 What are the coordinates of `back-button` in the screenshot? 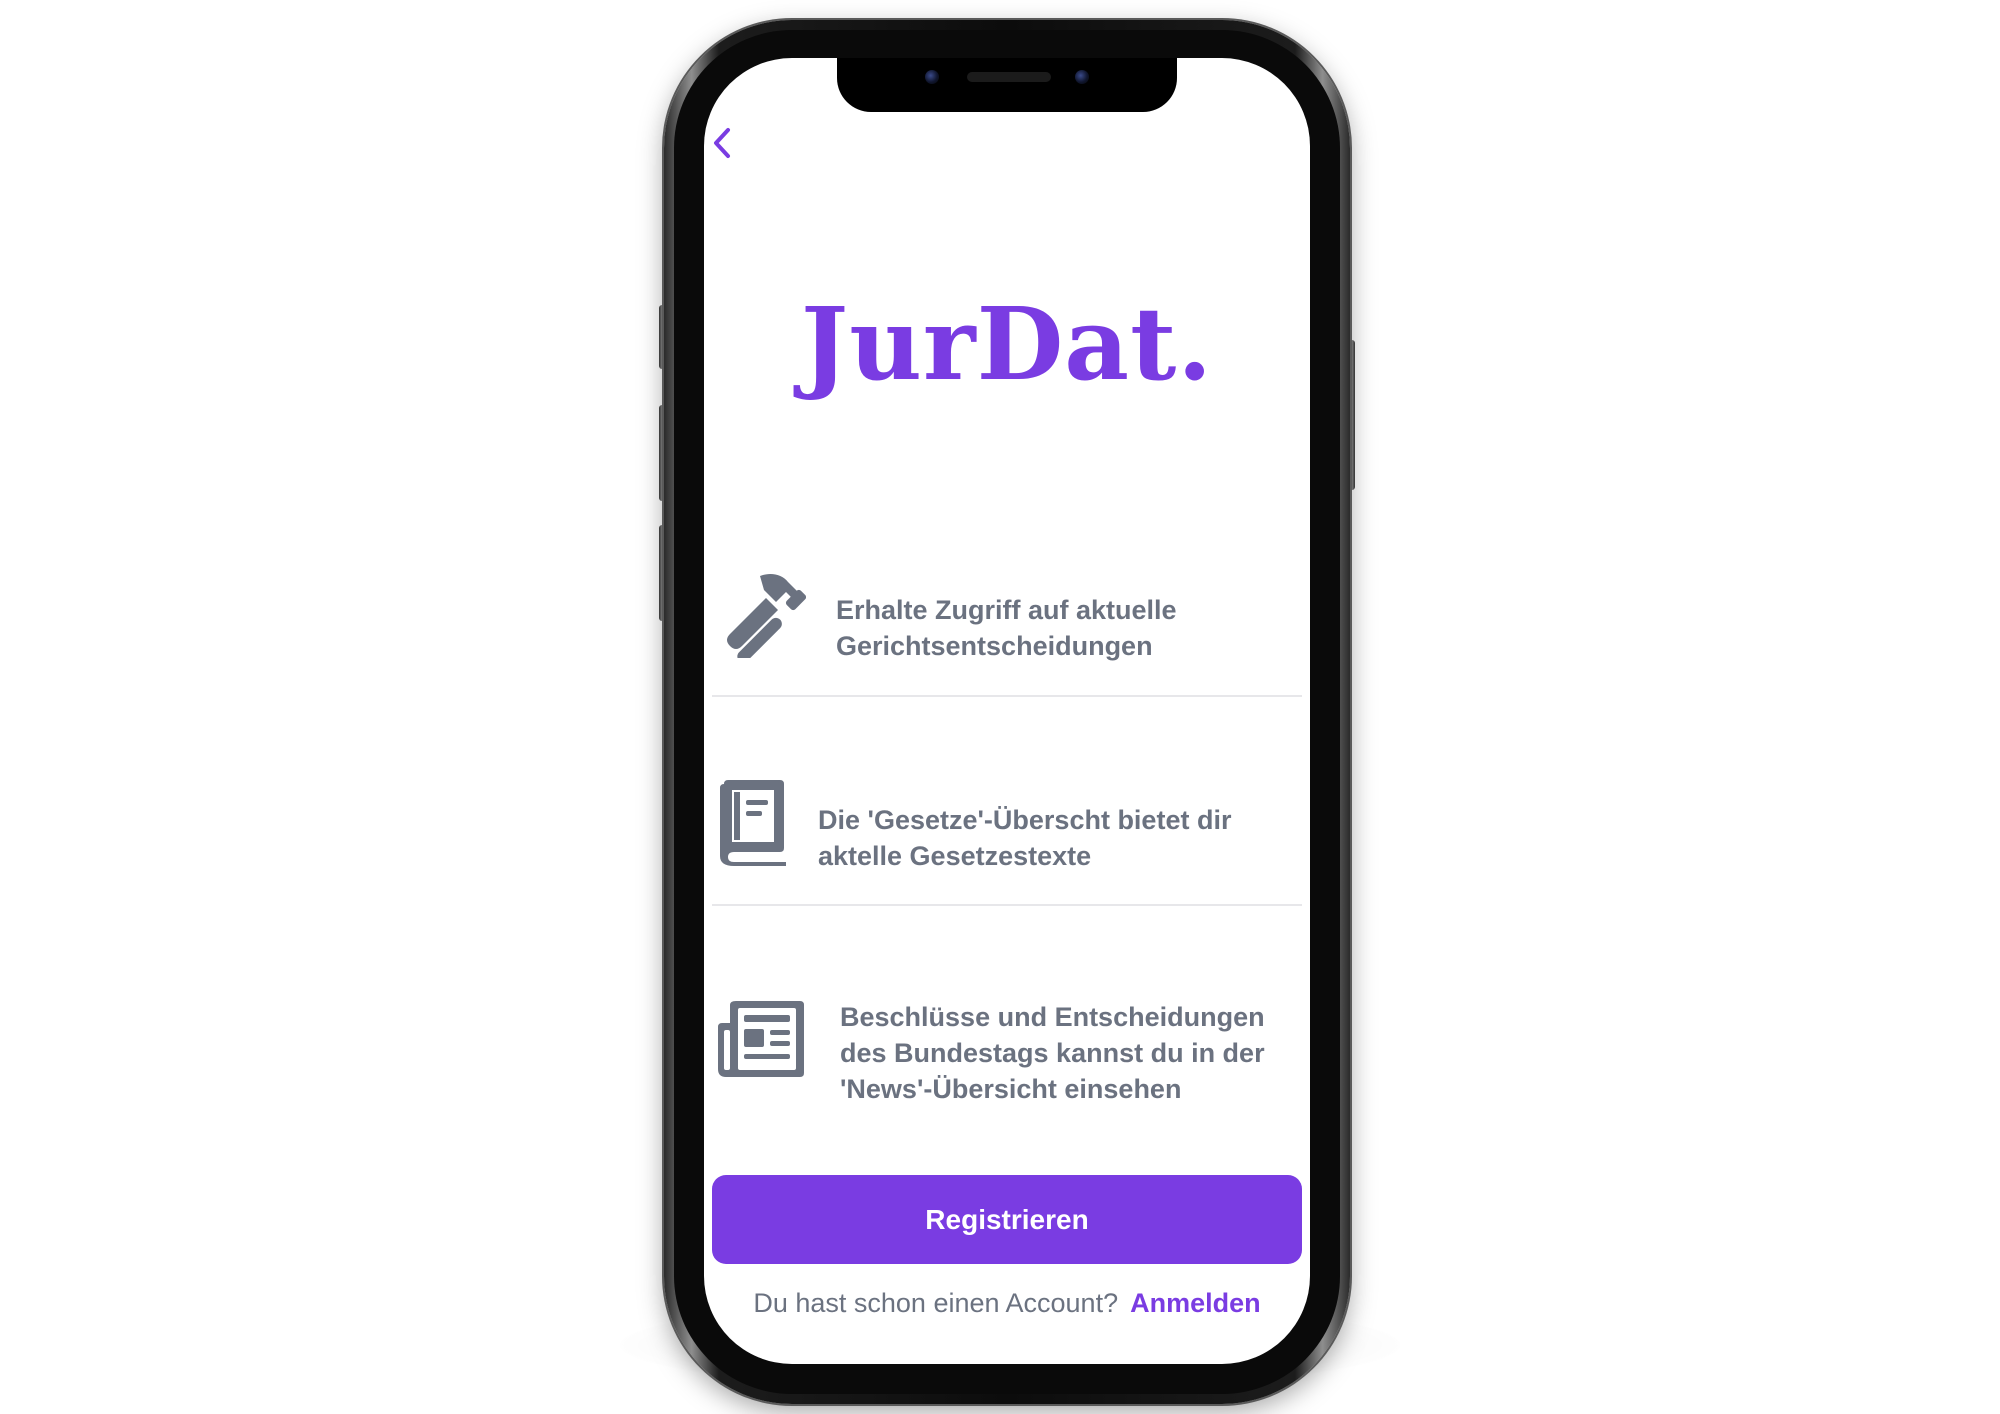 It's located at (724, 143).